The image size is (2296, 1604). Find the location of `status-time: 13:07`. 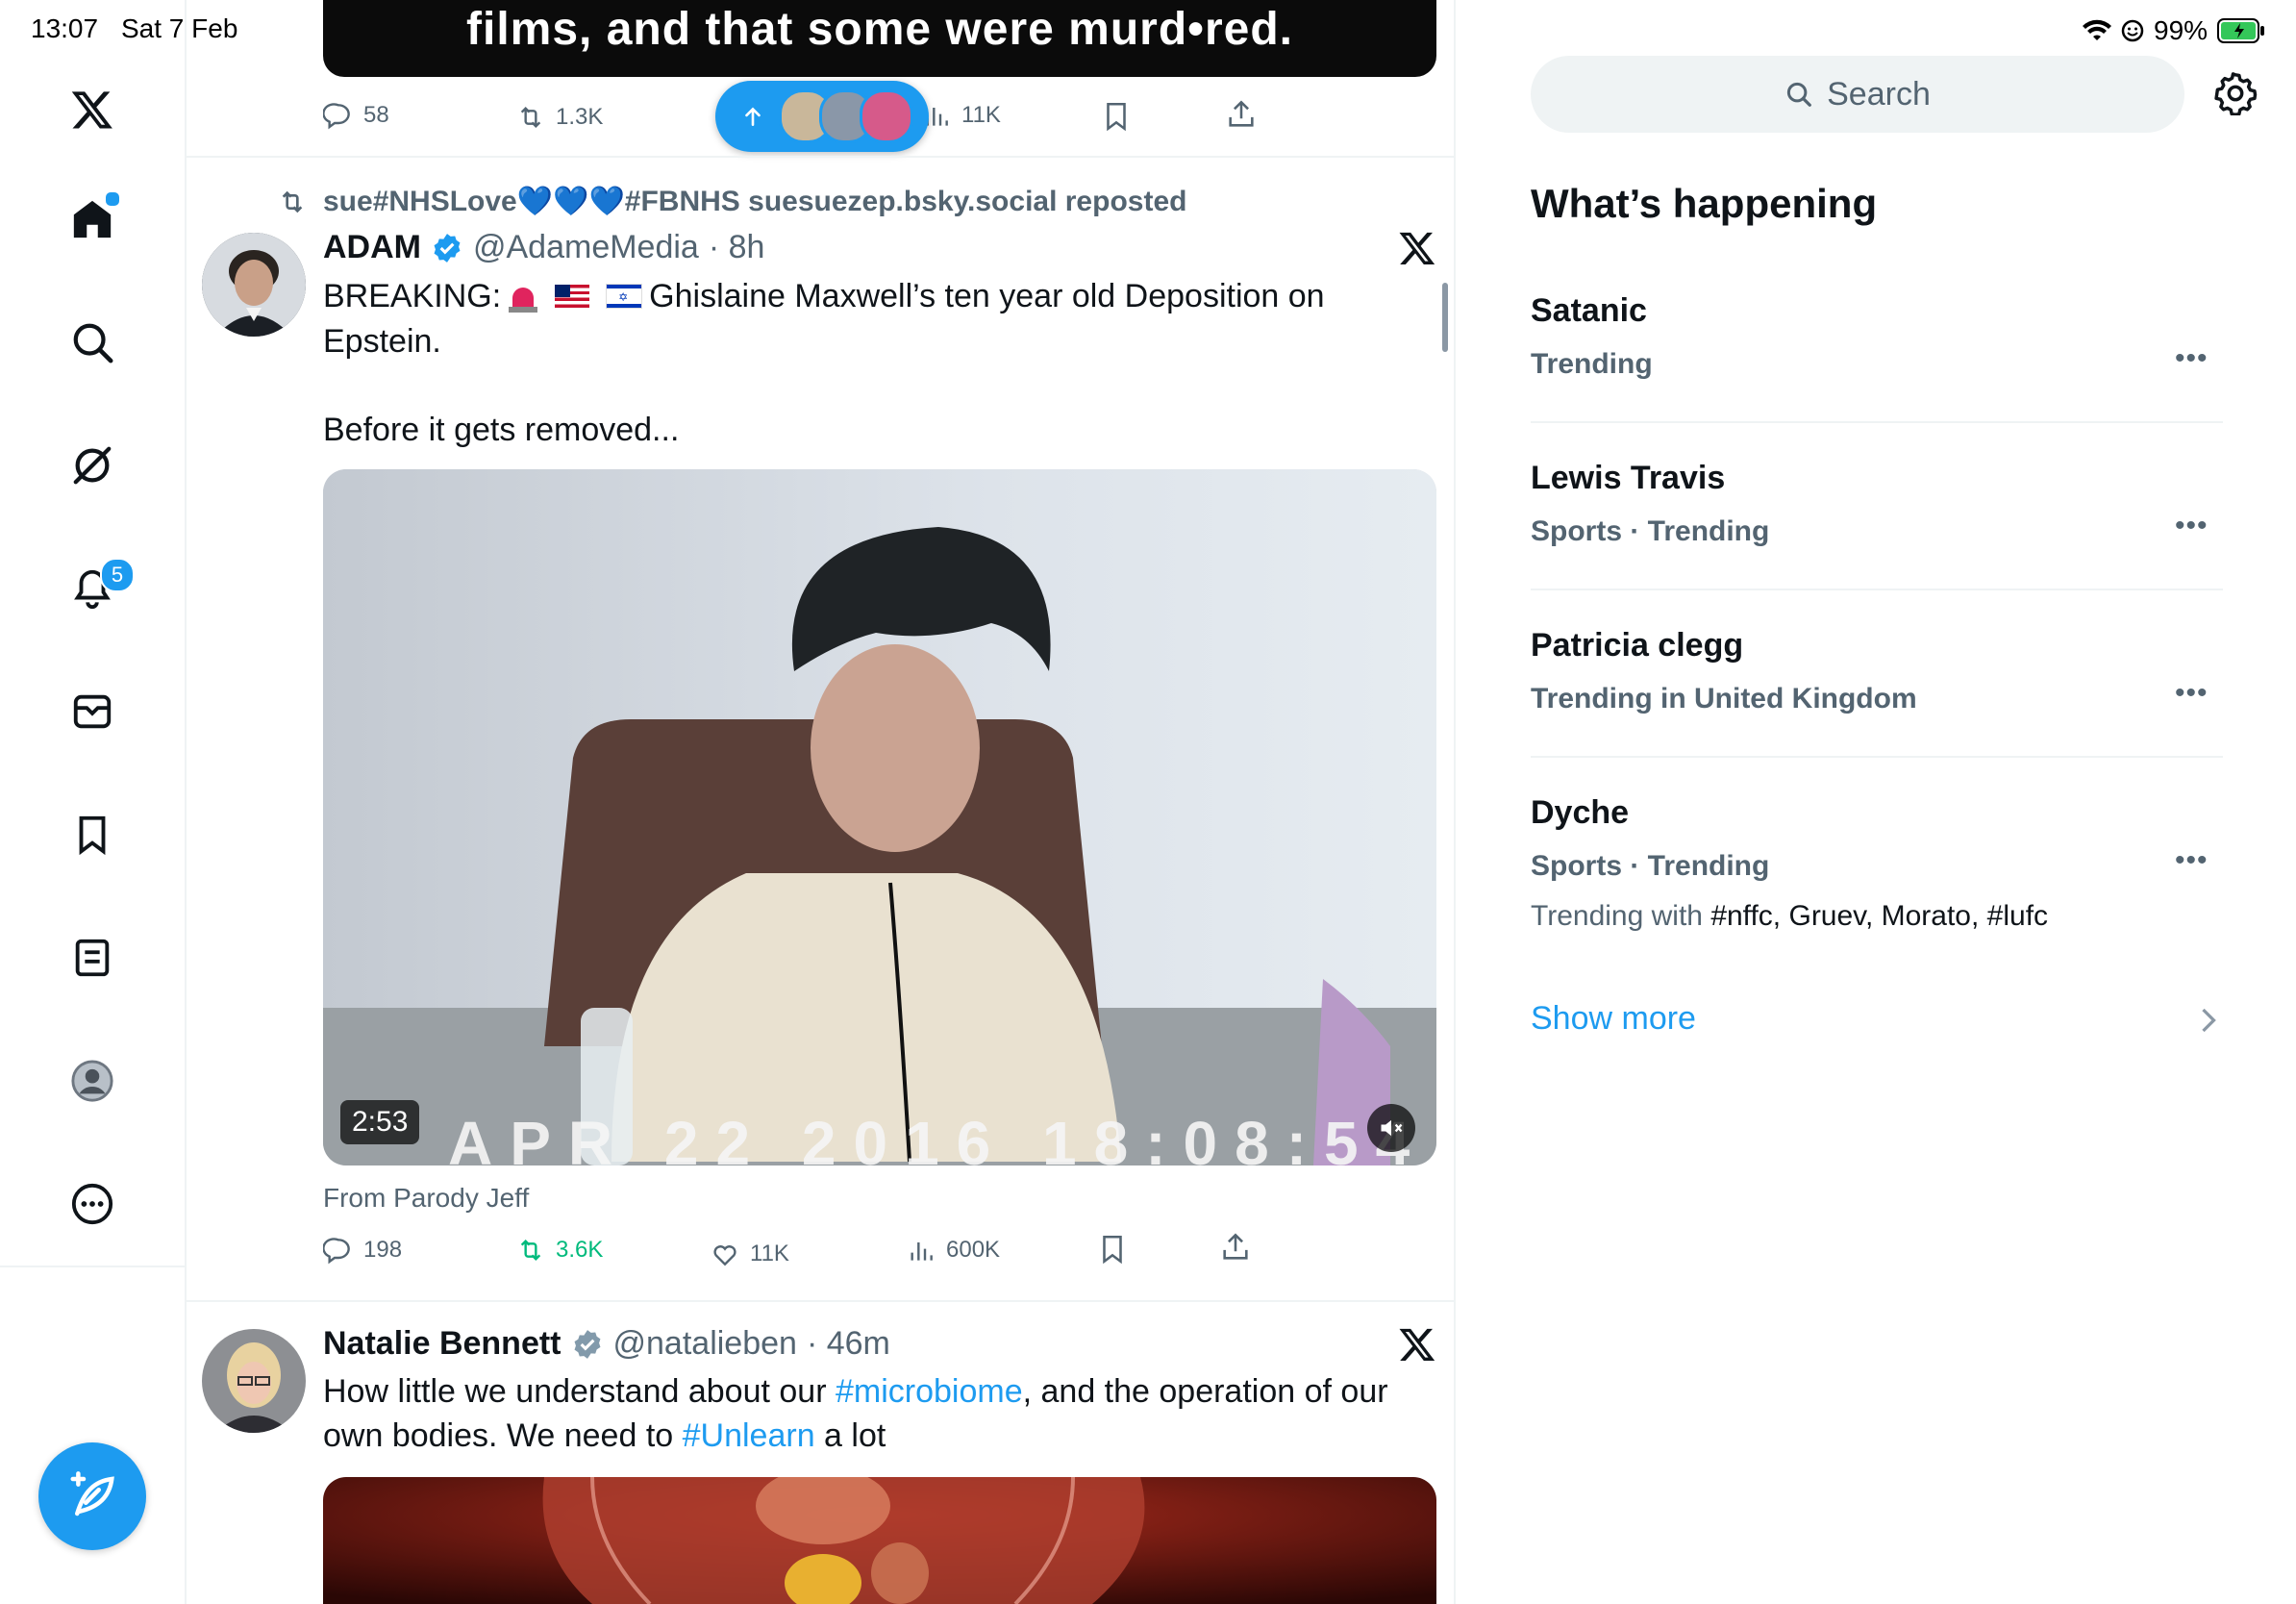

status-time: 13:07 is located at coordinates (65, 28).